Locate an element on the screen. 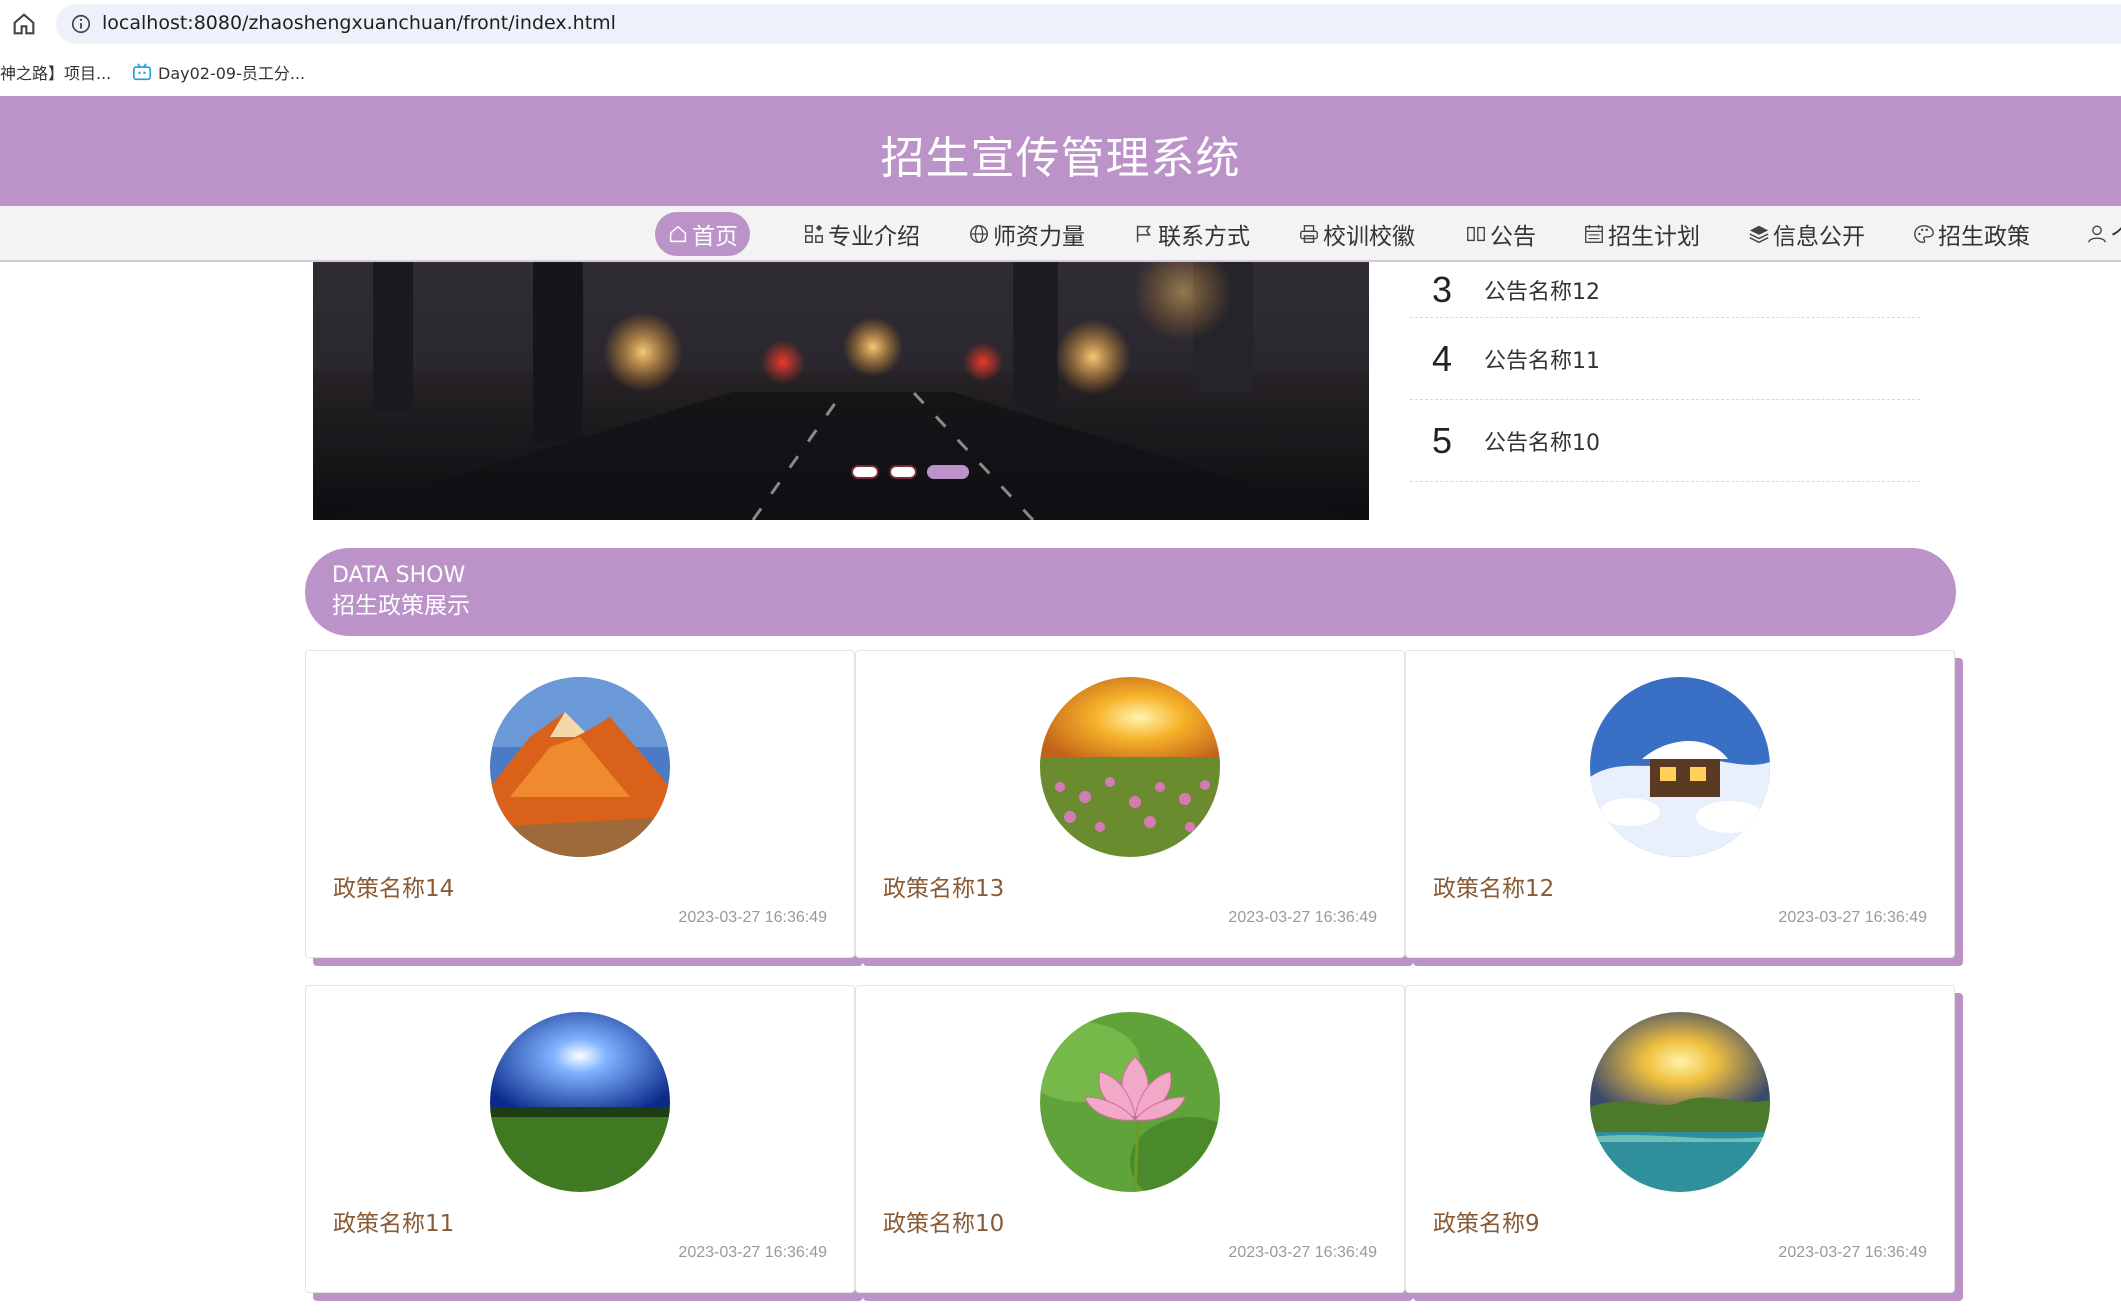  banner-carousel is located at coordinates (841, 391).